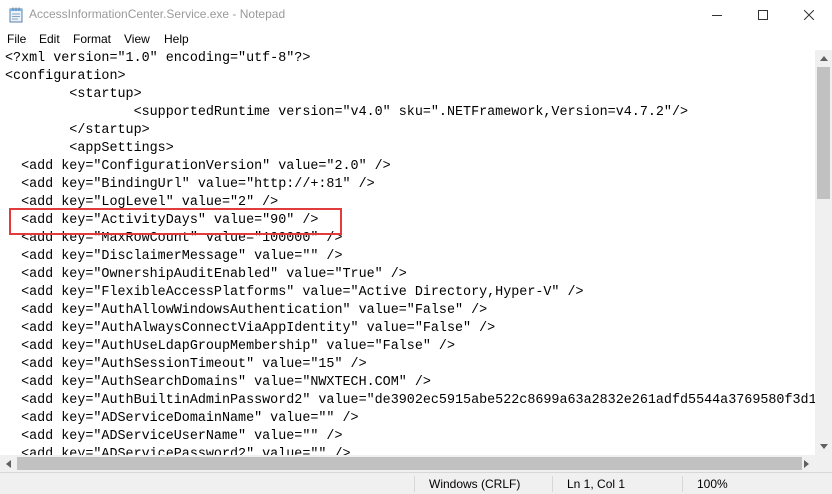  Describe the element at coordinates (65, 76) in the screenshot. I see `text-line: <configuration>` at that location.